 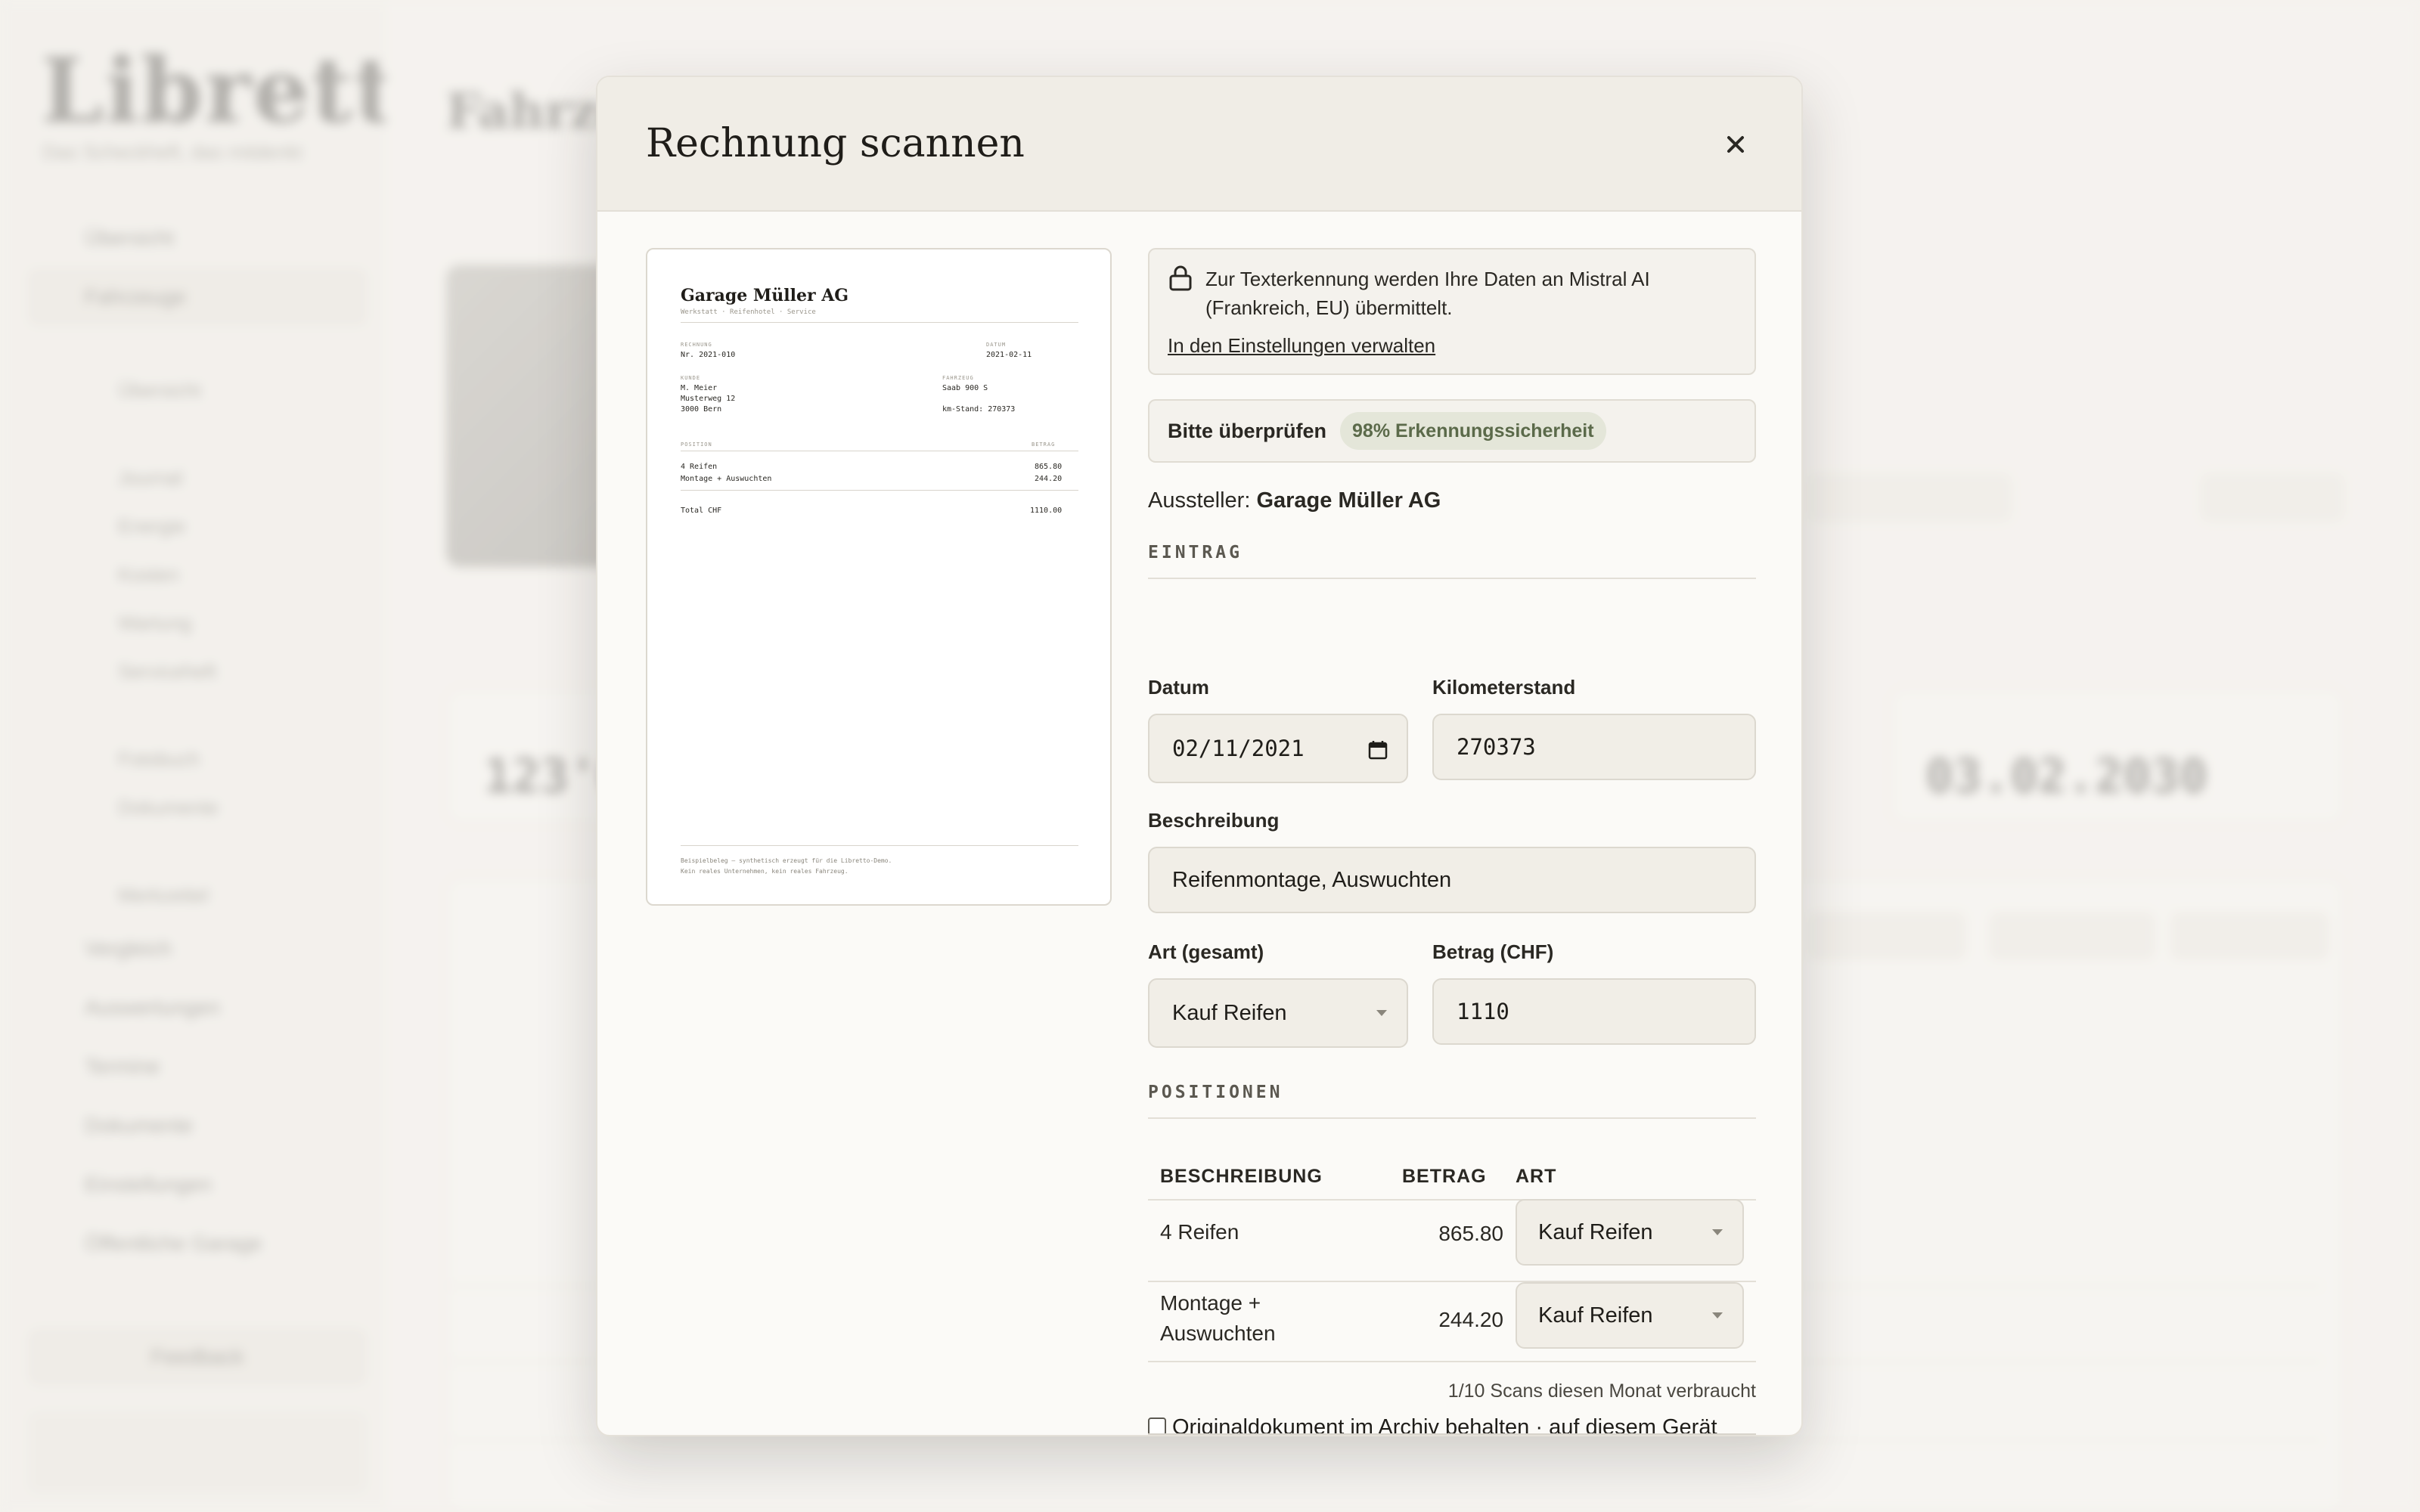 What do you see at coordinates (1536, 1176) in the screenshot?
I see `col-type: ART` at bounding box center [1536, 1176].